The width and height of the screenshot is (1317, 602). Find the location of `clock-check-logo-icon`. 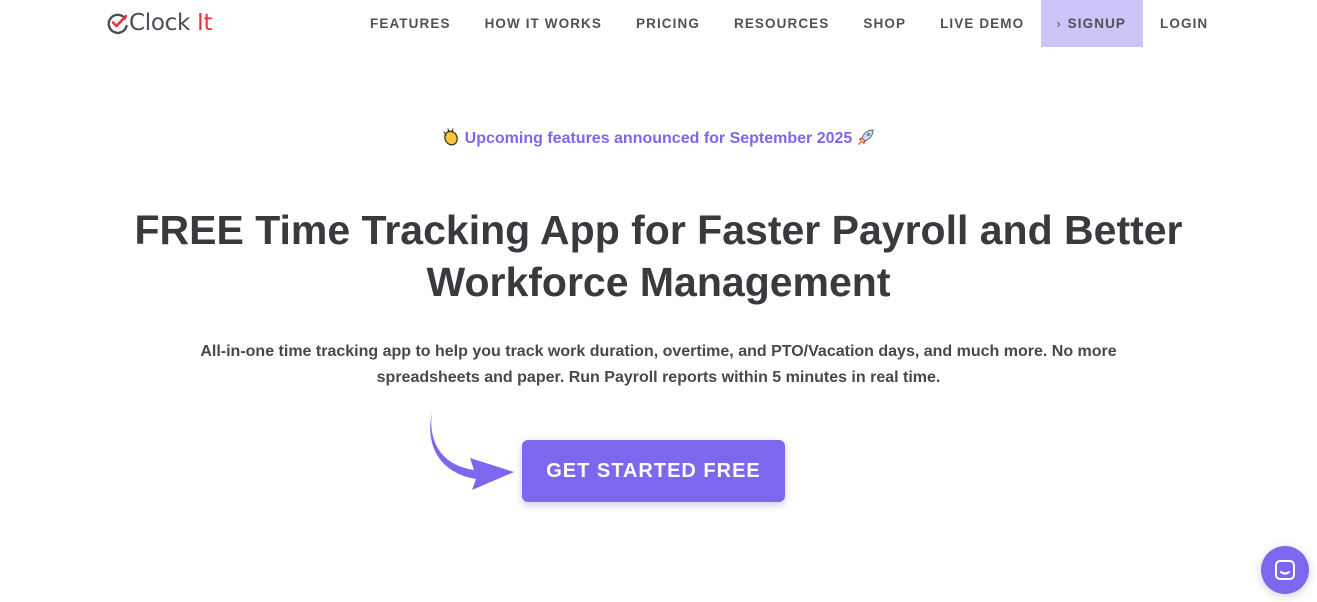

clock-check-logo-icon is located at coordinates (117, 24).